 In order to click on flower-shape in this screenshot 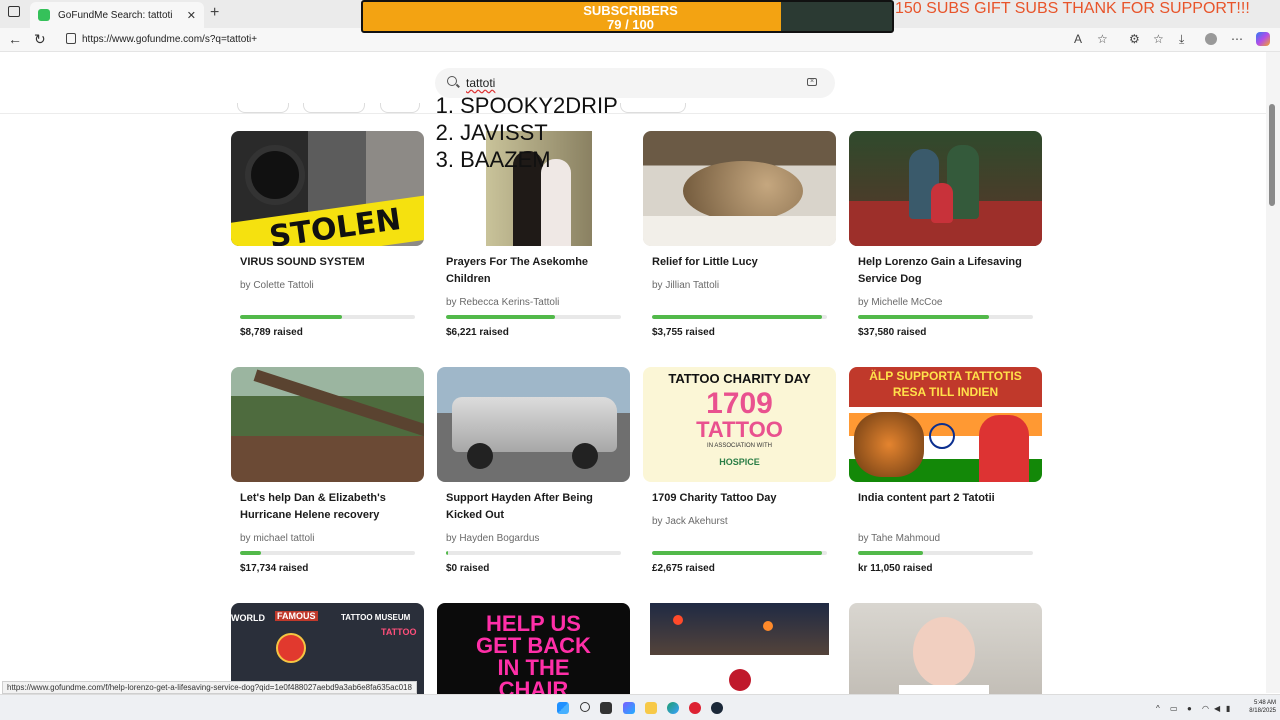, I will do `click(740, 680)`.